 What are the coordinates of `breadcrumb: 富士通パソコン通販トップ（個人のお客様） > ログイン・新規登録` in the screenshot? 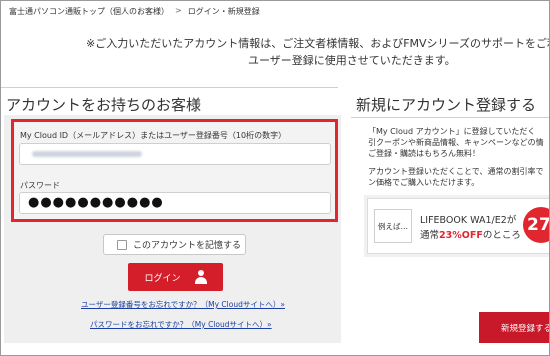 It's located at (134, 11).